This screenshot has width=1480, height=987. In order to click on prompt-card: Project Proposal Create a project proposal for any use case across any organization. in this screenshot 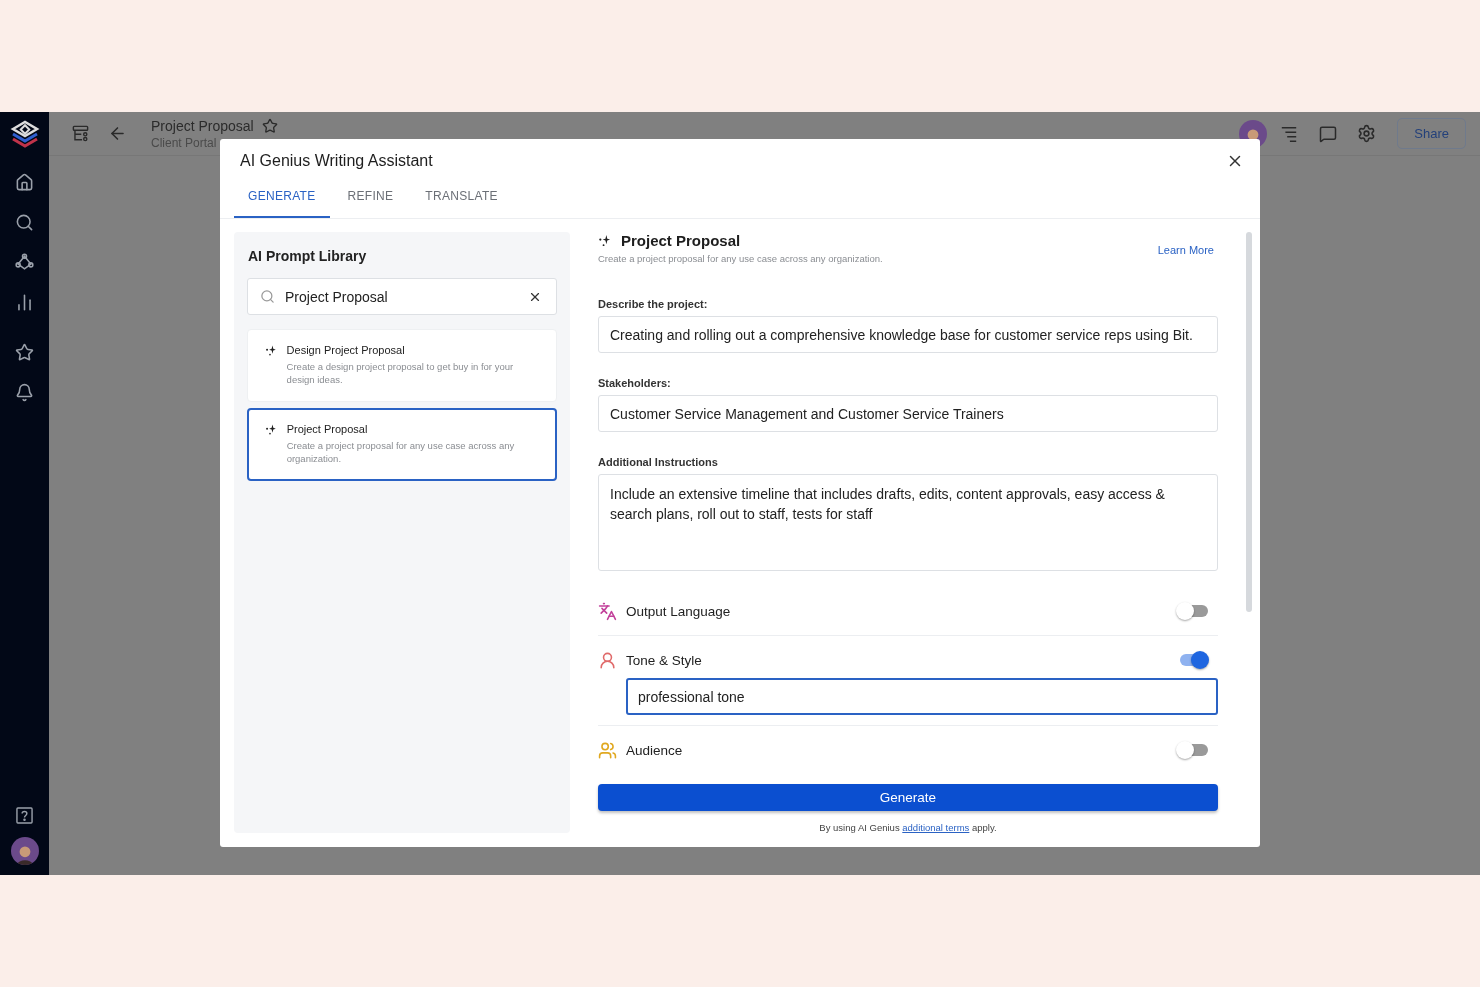, I will do `click(402, 444)`.